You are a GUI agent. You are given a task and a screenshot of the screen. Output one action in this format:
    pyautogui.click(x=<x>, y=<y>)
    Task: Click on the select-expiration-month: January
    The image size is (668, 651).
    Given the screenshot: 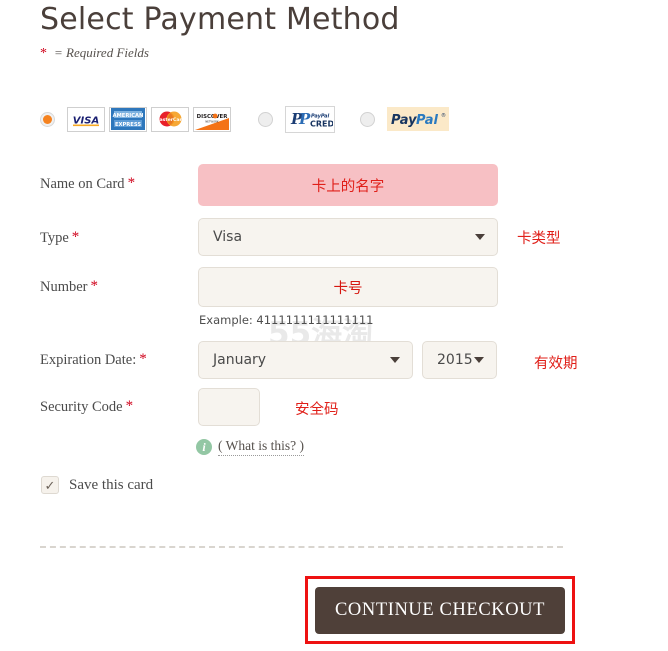 What is the action you would take?
    pyautogui.click(x=305, y=360)
    